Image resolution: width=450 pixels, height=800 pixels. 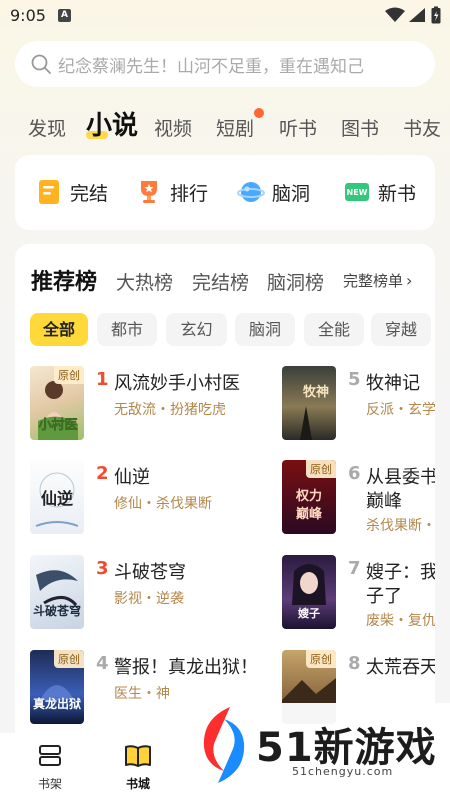 I want to click on status-bar: 9:05 A, so click(x=225, y=16).